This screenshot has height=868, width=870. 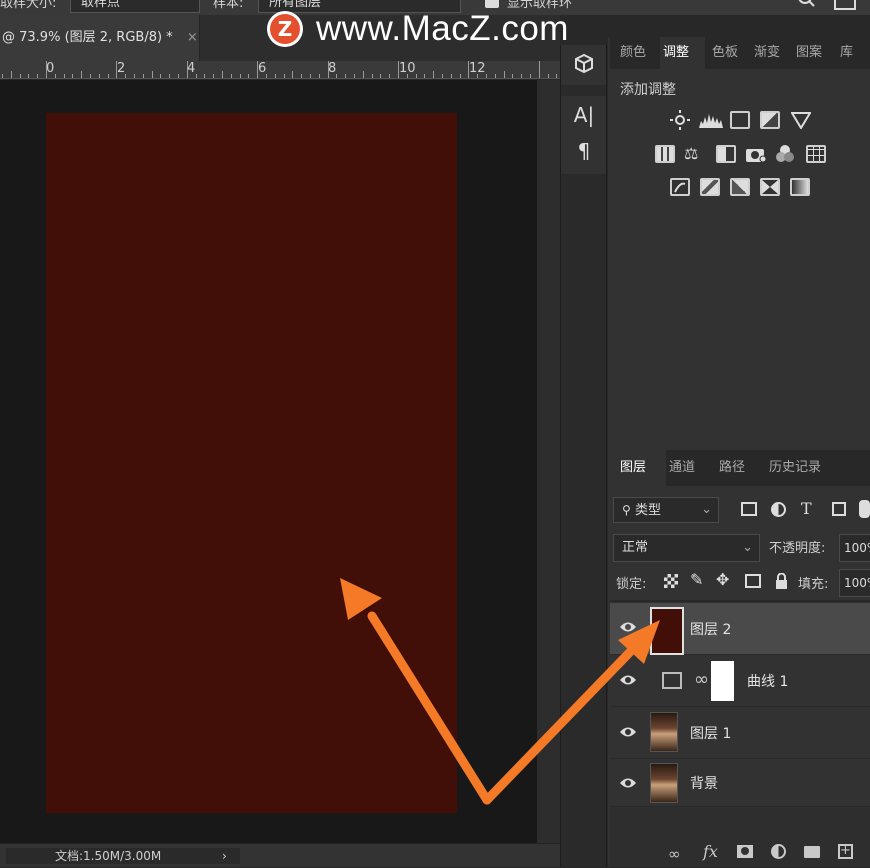 I want to click on layer-name: 背景, so click(x=704, y=783).